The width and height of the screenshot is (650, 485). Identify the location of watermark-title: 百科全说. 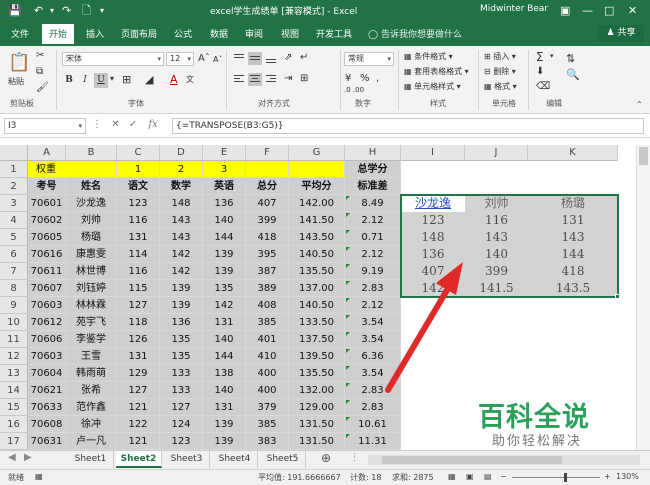
(534, 417).